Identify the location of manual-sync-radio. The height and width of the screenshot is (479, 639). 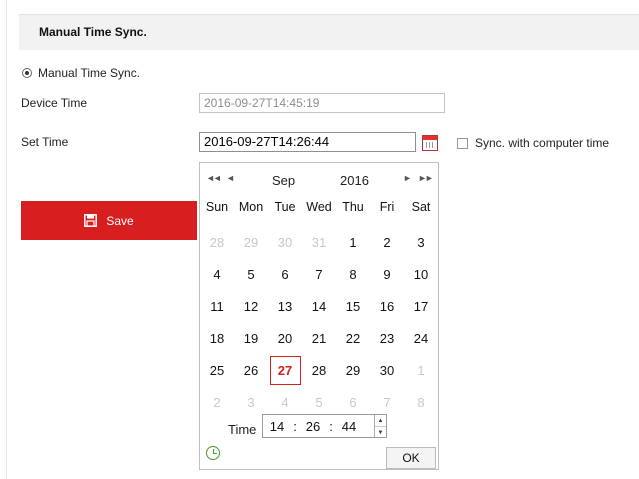
(27, 73).